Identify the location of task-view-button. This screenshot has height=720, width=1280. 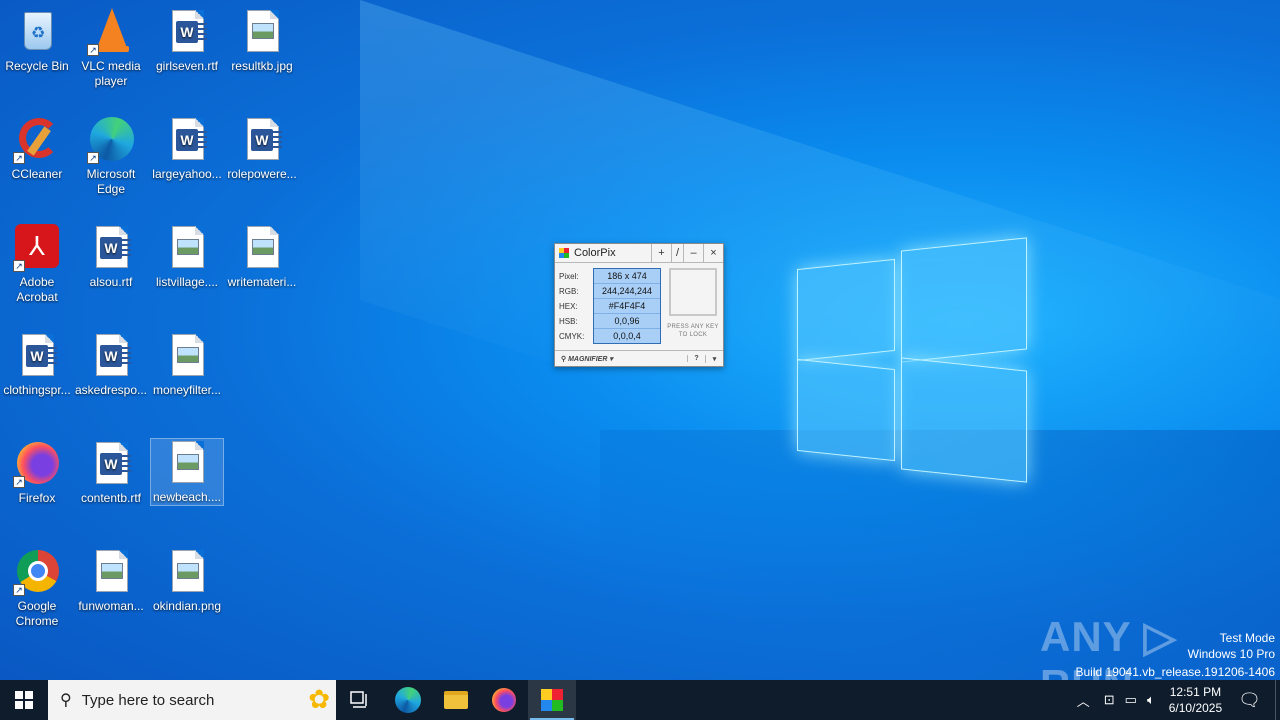
(360, 700).